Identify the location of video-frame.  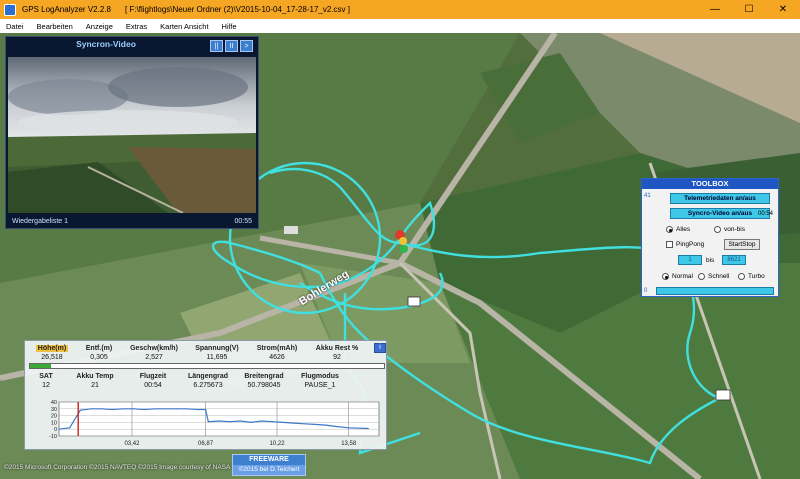
(132, 135).